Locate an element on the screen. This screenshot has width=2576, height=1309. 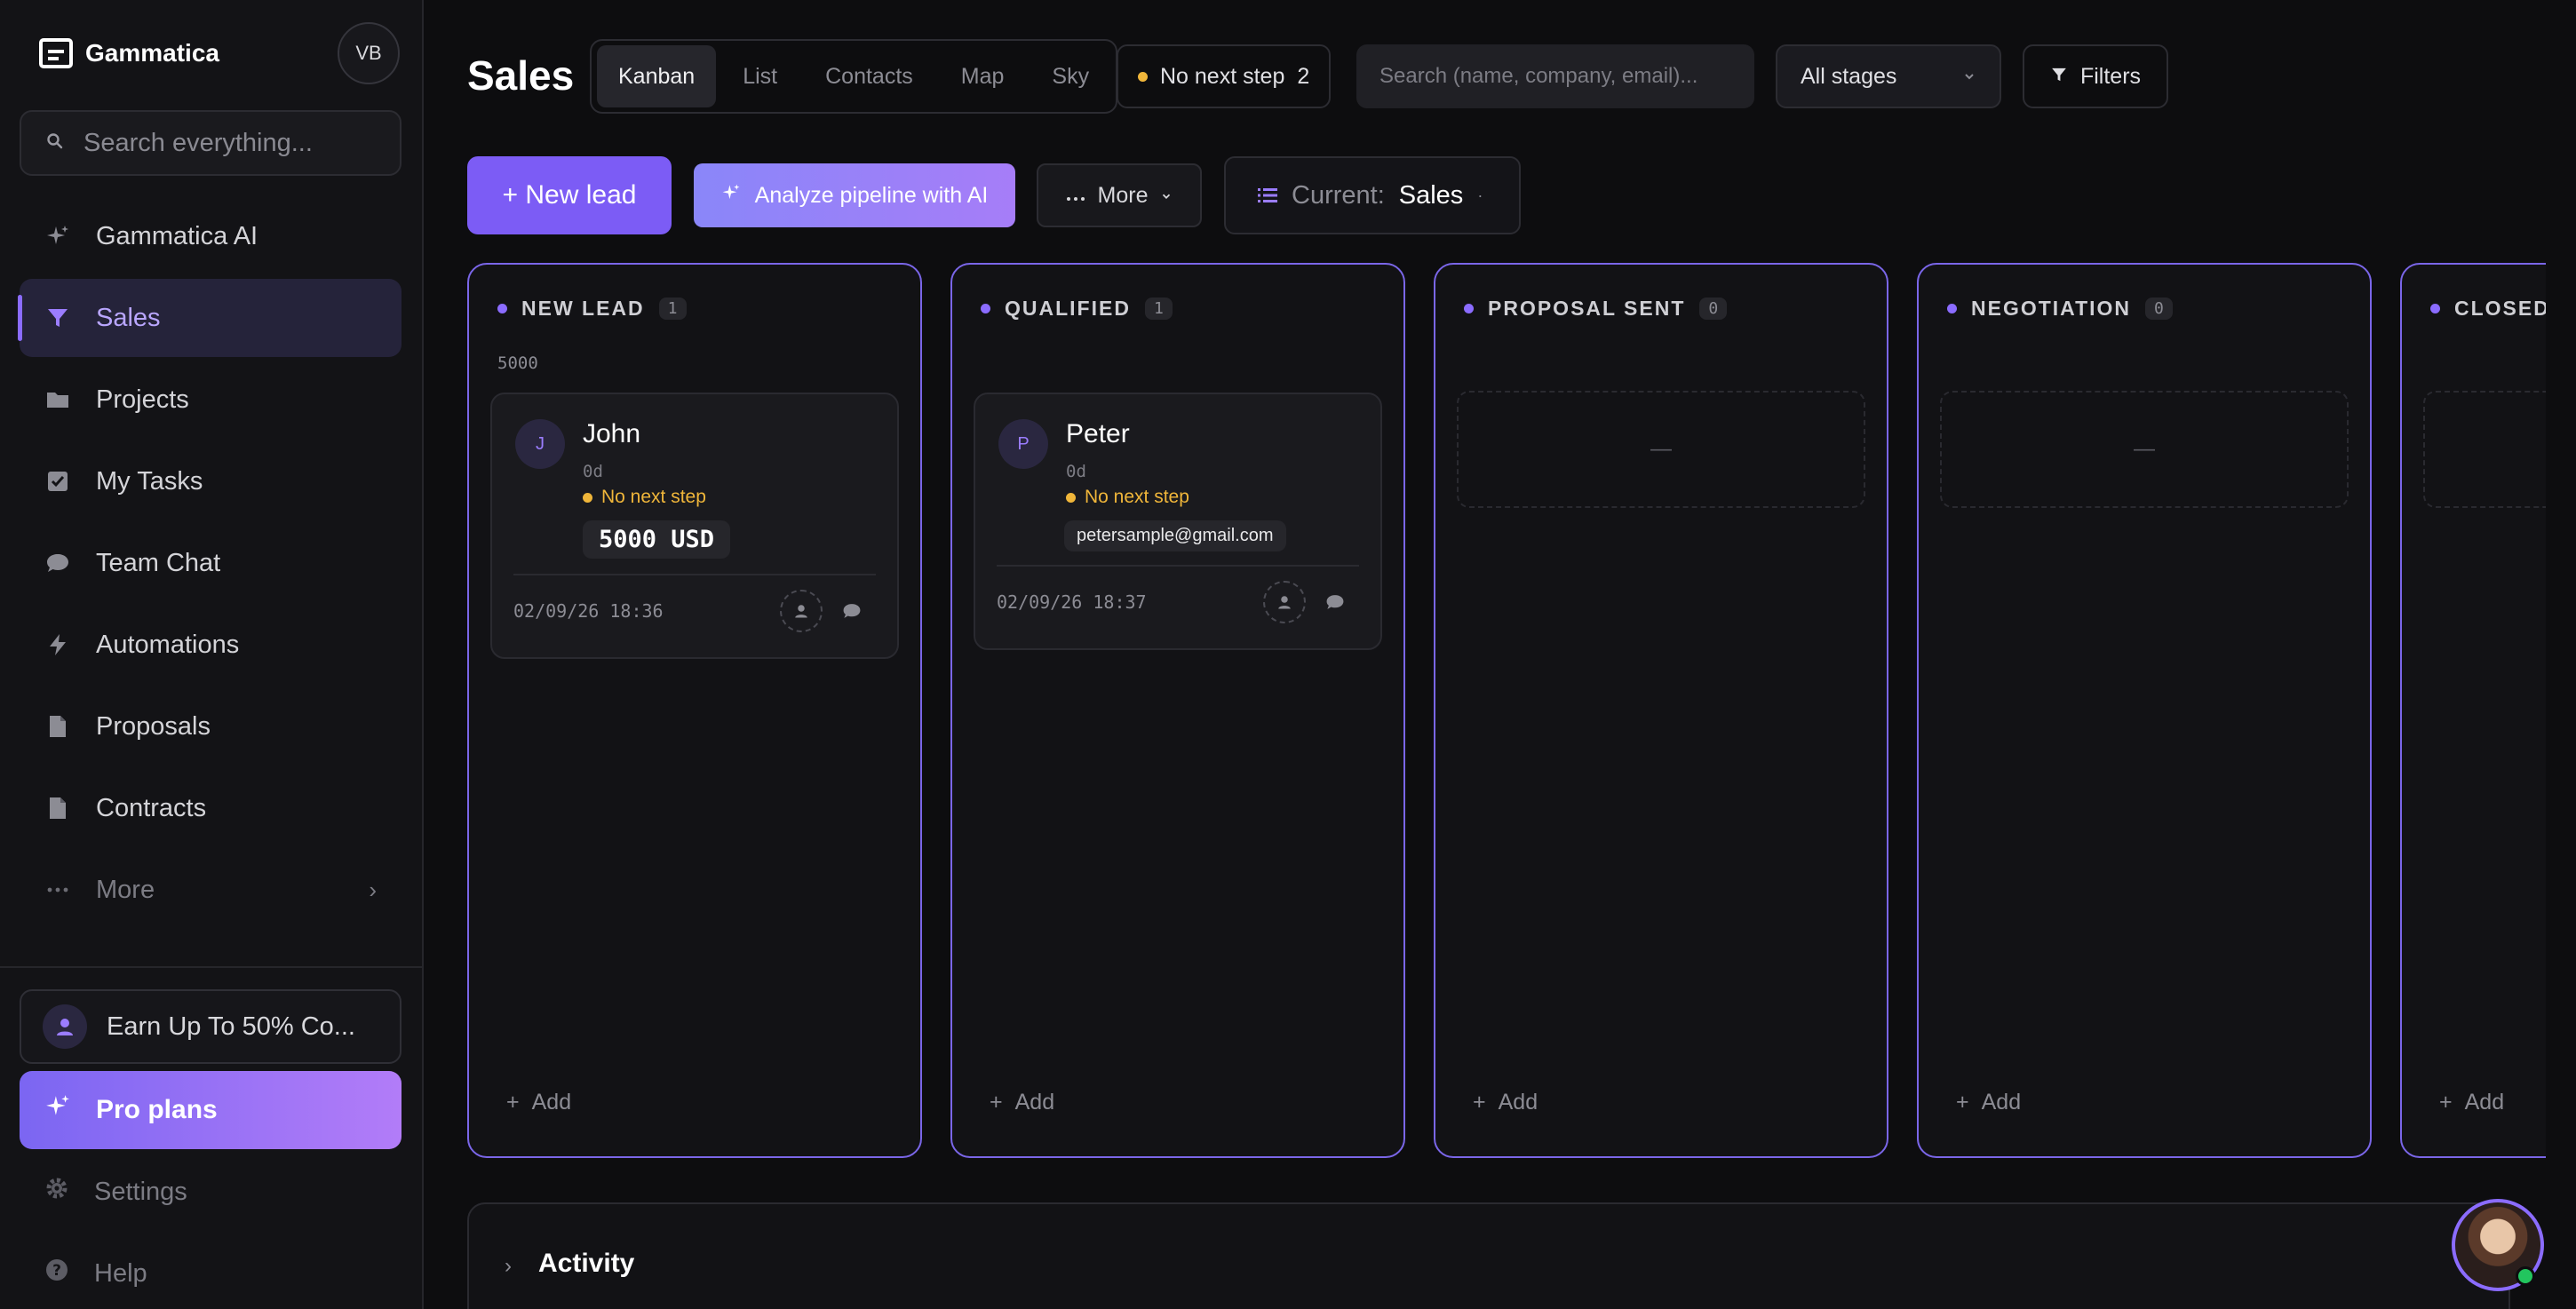
current-pipeline-value: Sales is located at coordinates (1431, 195).